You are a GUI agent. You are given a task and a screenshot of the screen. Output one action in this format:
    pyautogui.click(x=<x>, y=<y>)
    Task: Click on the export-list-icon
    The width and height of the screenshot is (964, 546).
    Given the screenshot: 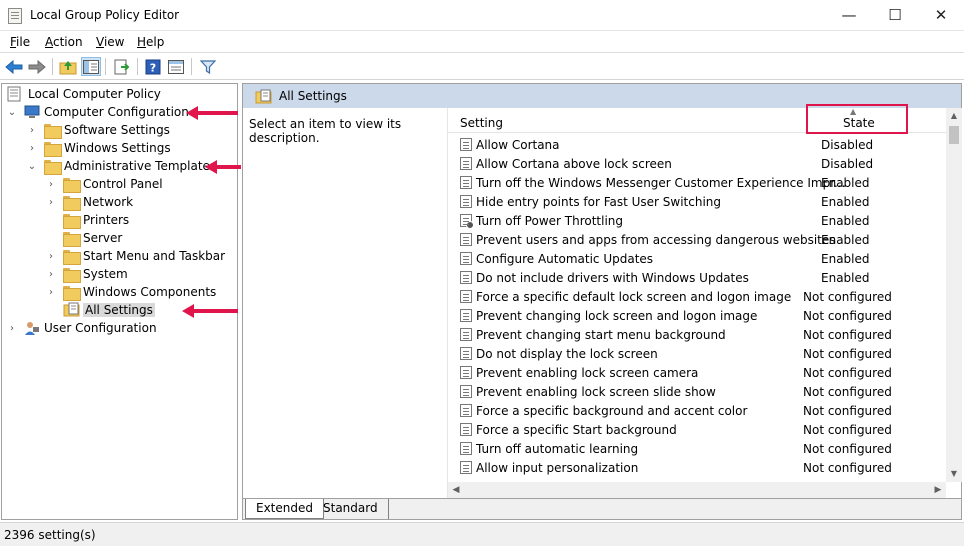 What is the action you would take?
    pyautogui.click(x=122, y=66)
    